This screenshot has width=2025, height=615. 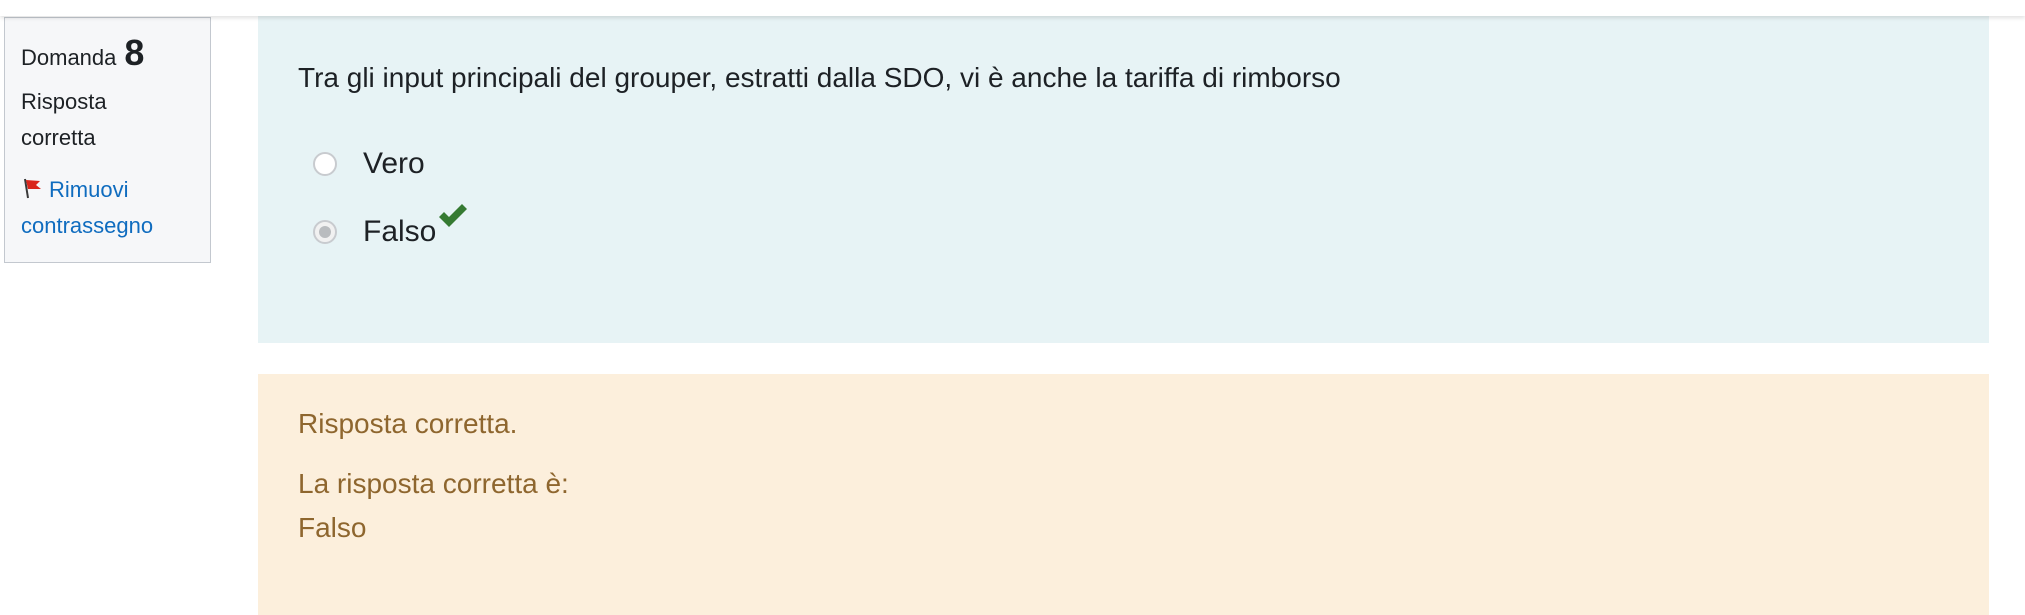 What do you see at coordinates (64, 119) in the screenshot?
I see `question-state: Risposta corretta` at bounding box center [64, 119].